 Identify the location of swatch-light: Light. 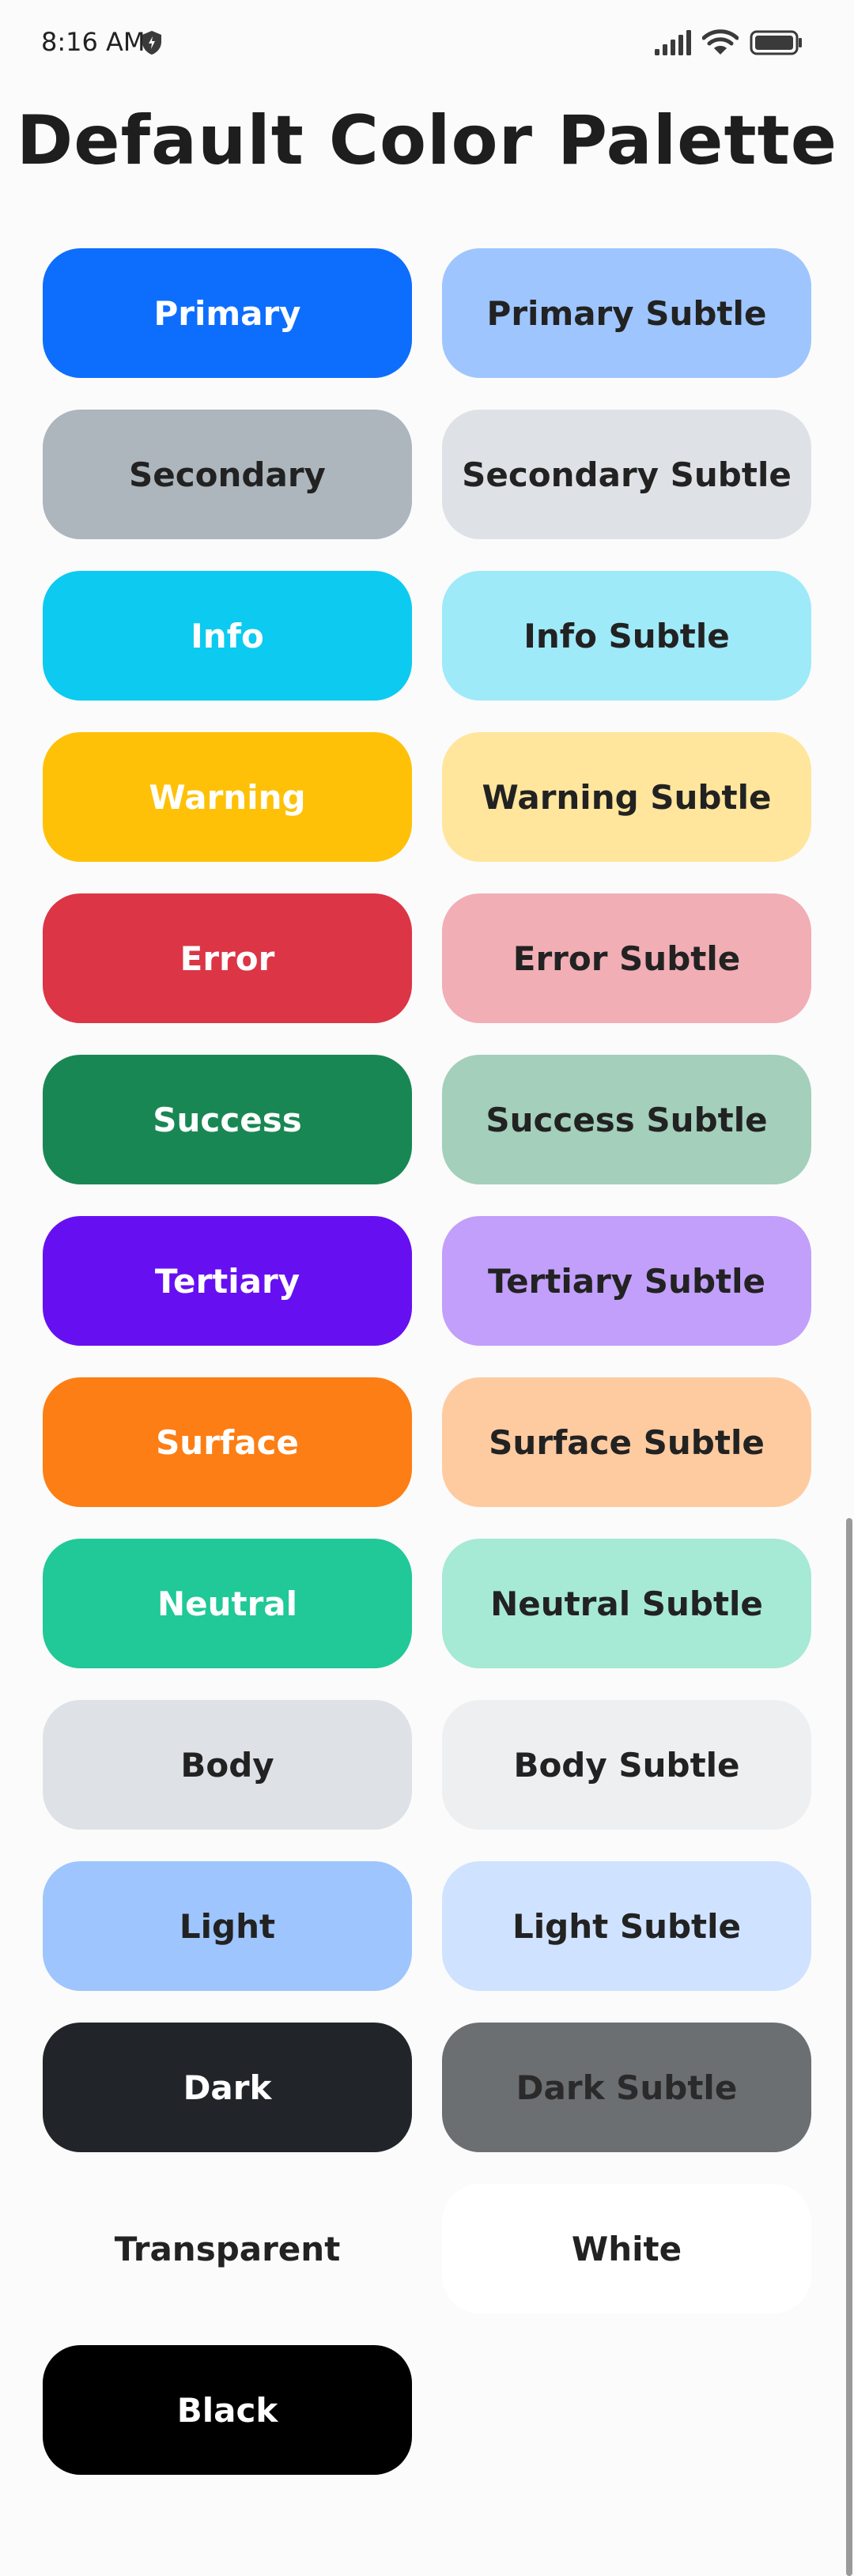
(228, 1926).